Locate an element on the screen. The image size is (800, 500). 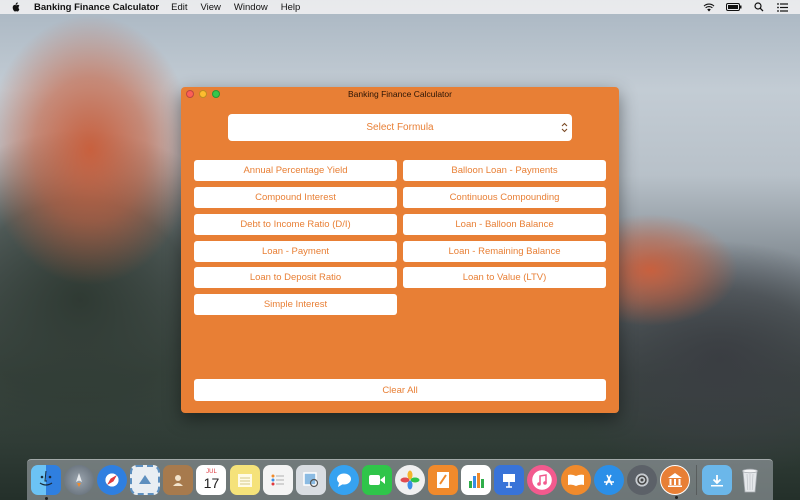
calendar-icon: JUL 17 is located at coordinates (211, 480).